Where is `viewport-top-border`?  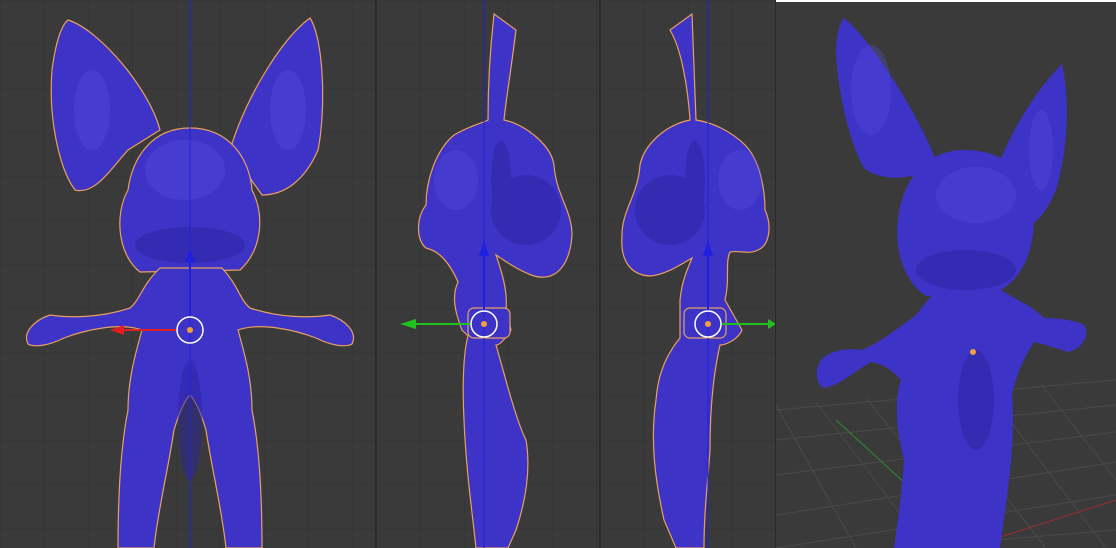 viewport-top-border is located at coordinates (946, 1).